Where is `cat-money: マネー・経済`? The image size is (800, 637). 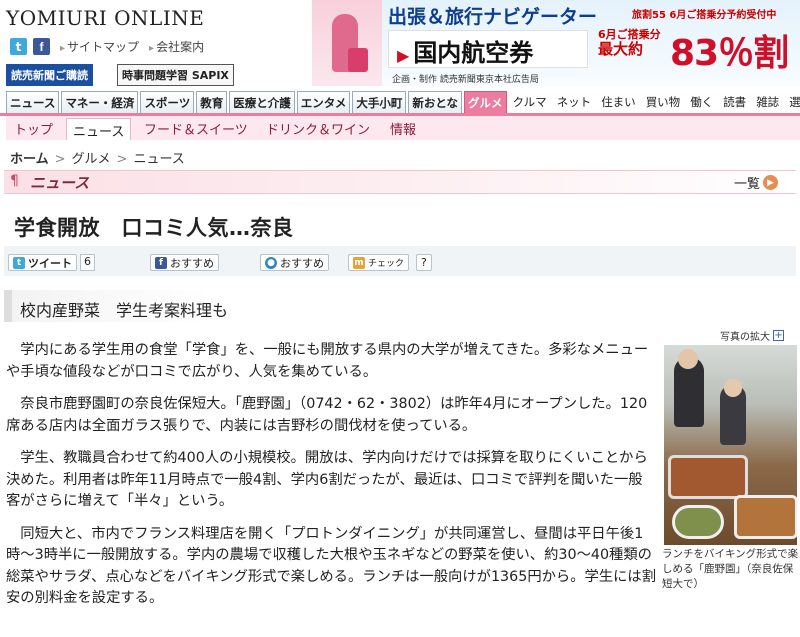 cat-money: マネー・経済 is located at coordinates (100, 102).